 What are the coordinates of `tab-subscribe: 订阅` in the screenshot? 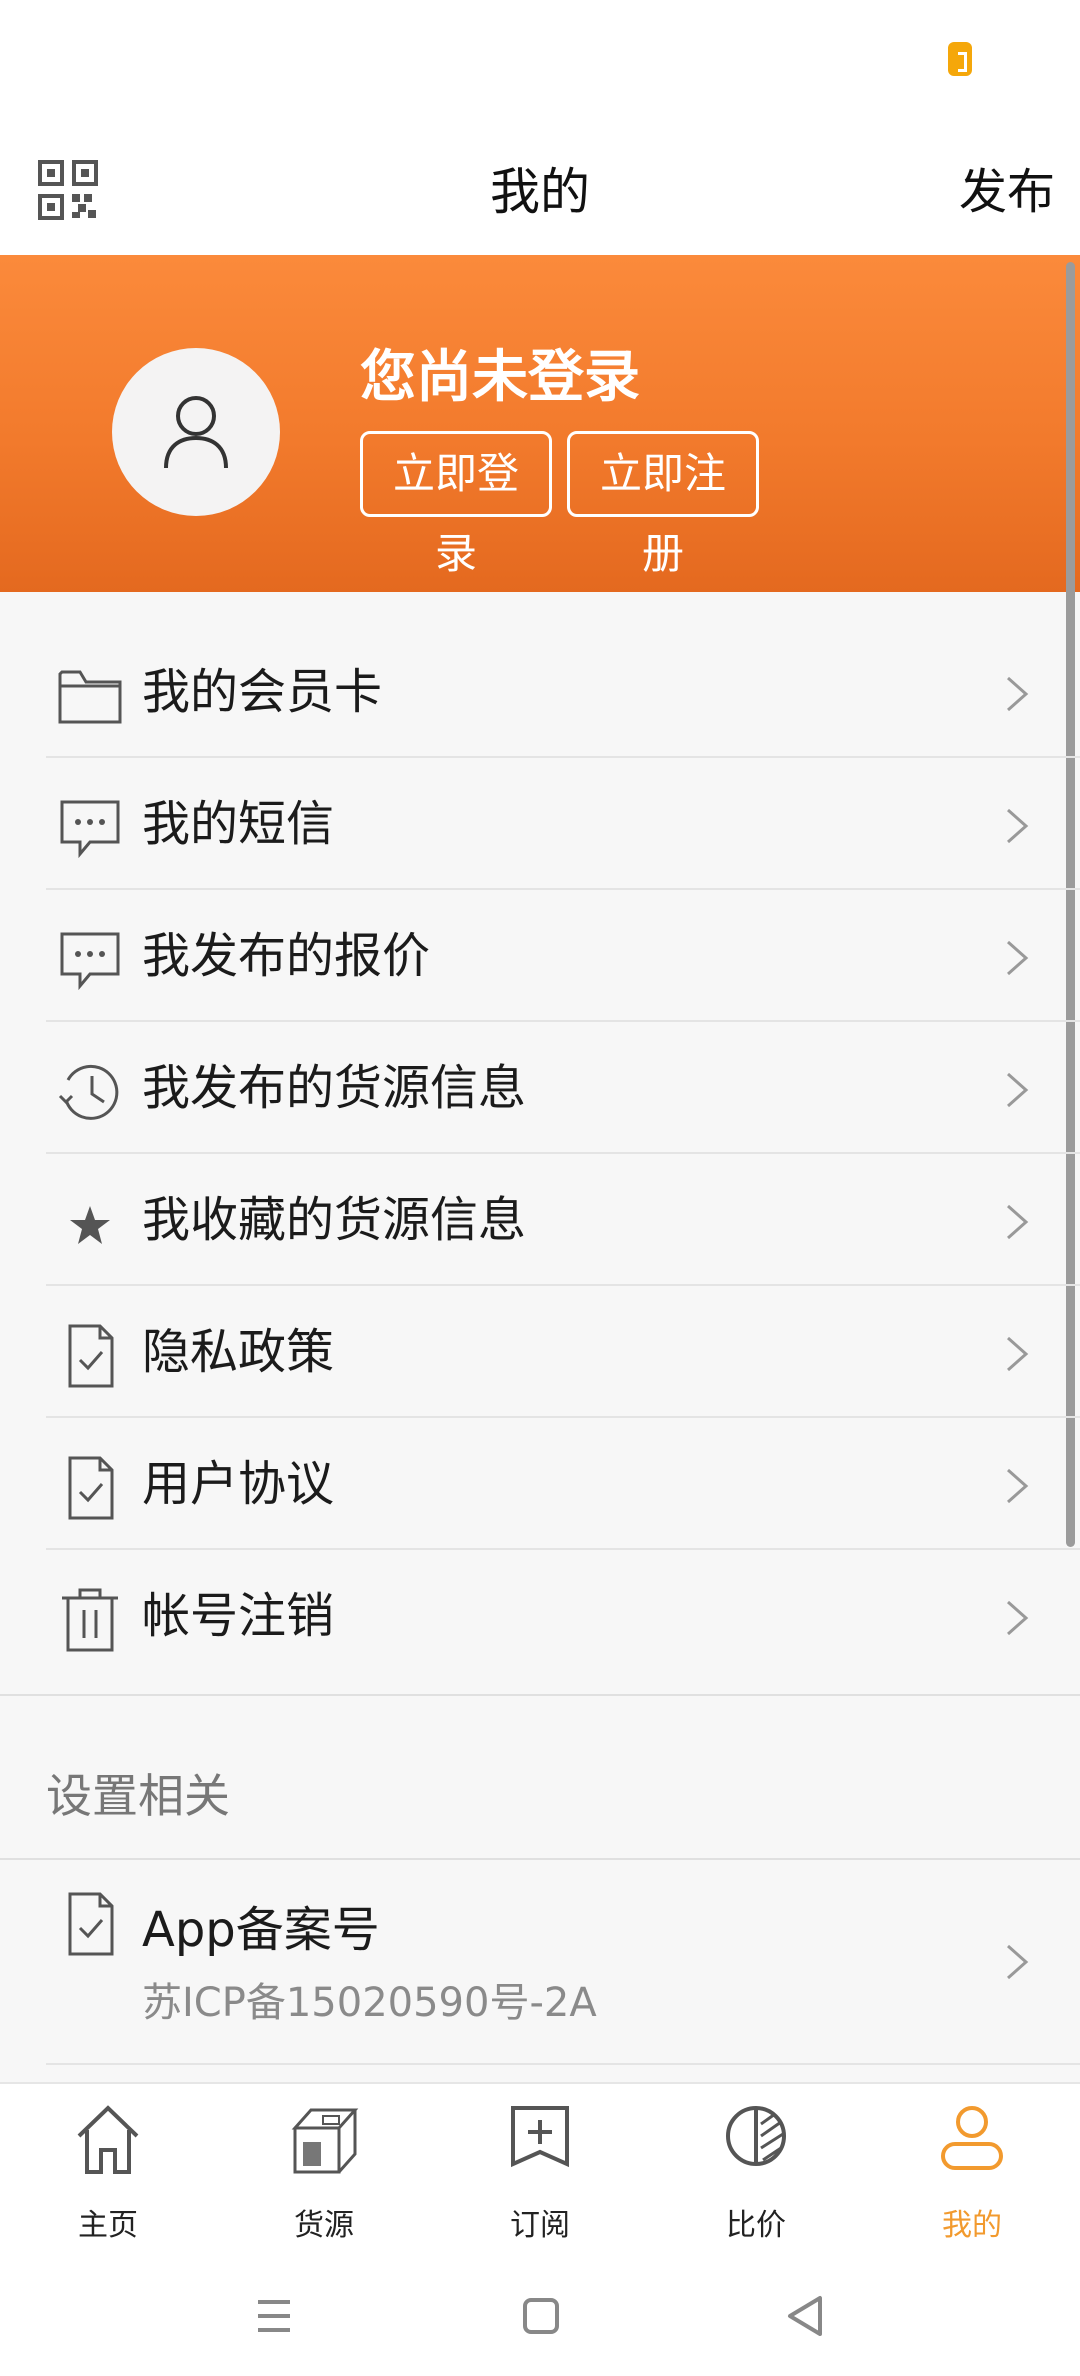 It's located at (540, 2172).